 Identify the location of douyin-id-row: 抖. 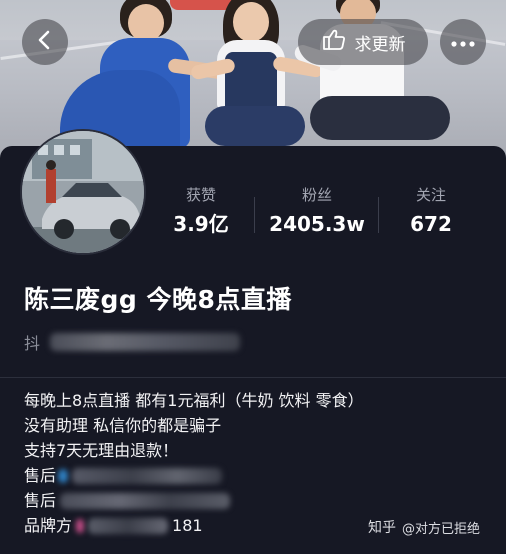
(132, 342).